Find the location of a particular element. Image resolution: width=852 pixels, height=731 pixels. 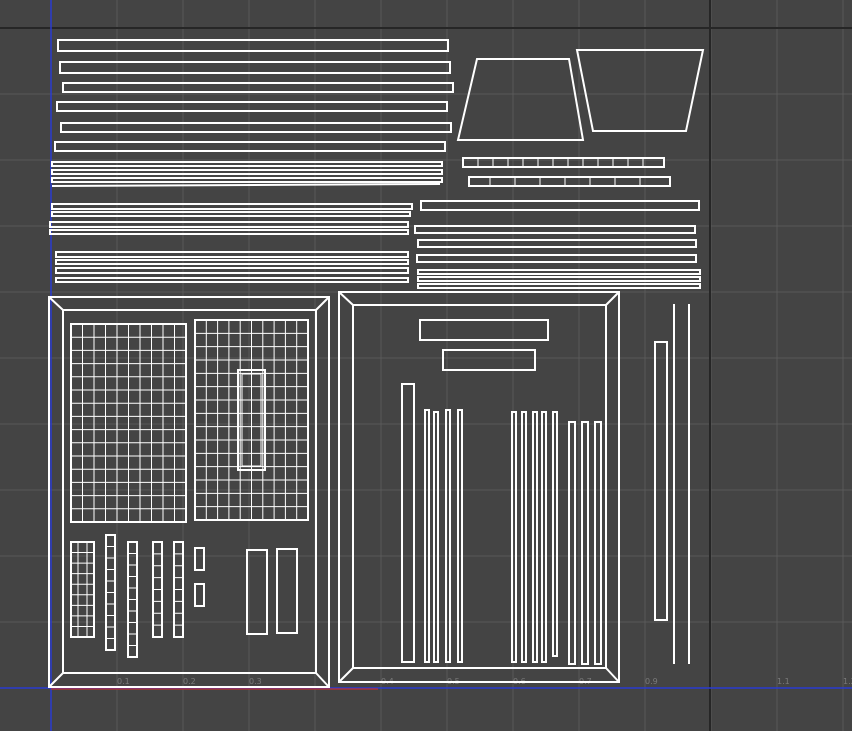

uv-shell-strip-bundle-left is located at coordinates (231, 243).